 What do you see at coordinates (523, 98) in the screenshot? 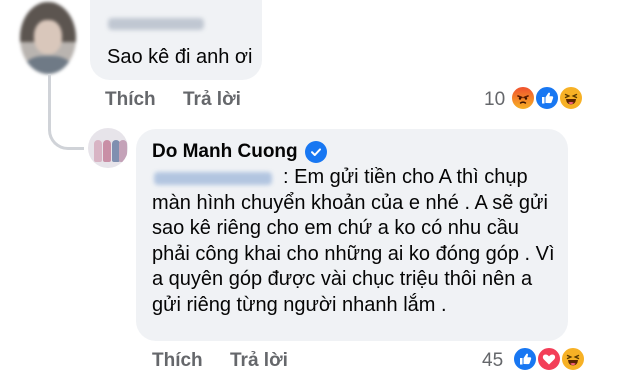
I see `angry-icon` at bounding box center [523, 98].